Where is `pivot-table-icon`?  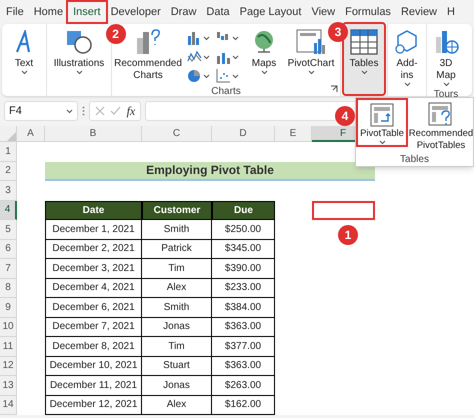
pivot-table-icon is located at coordinates (382, 115).